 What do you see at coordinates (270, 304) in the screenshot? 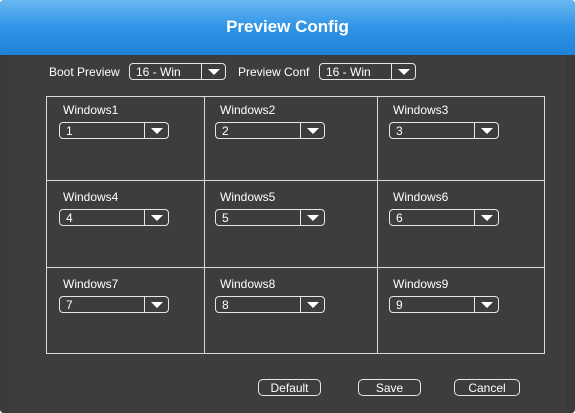
I see `window-select: 8` at bounding box center [270, 304].